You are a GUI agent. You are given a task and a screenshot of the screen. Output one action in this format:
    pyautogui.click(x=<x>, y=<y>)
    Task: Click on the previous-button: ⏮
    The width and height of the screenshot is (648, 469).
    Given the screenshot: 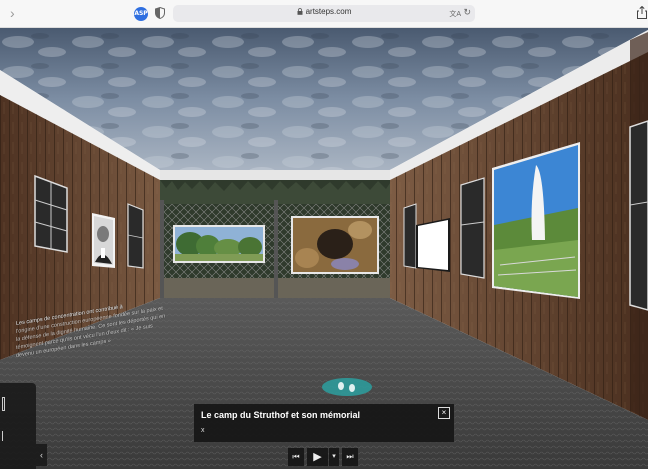 What is the action you would take?
    pyautogui.click(x=296, y=457)
    